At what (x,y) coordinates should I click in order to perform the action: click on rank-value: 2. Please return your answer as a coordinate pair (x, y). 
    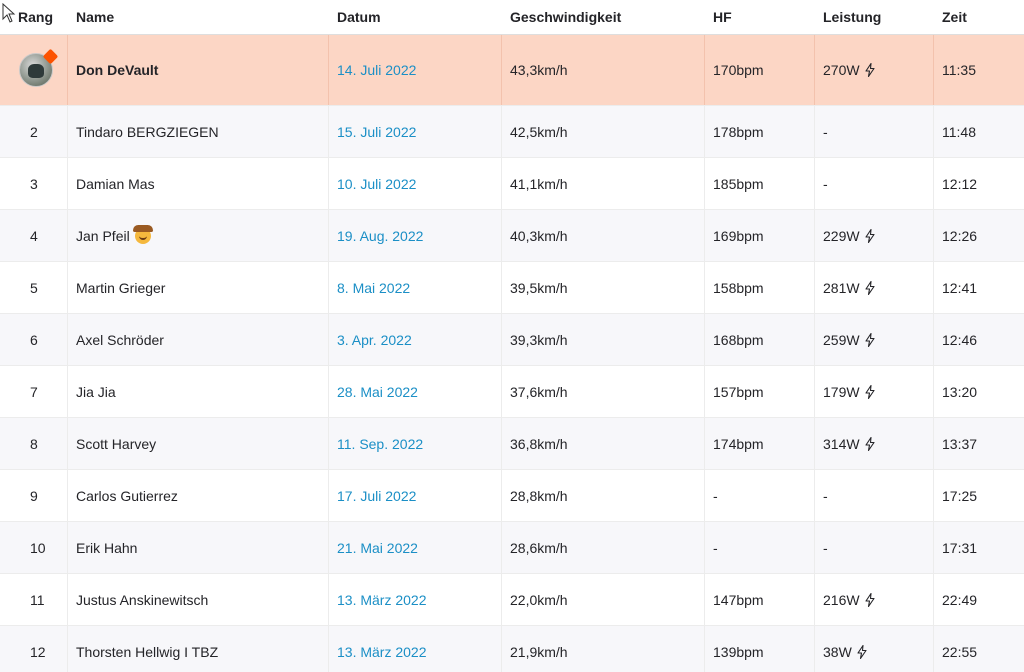
    Looking at the image, I should click on (34, 131).